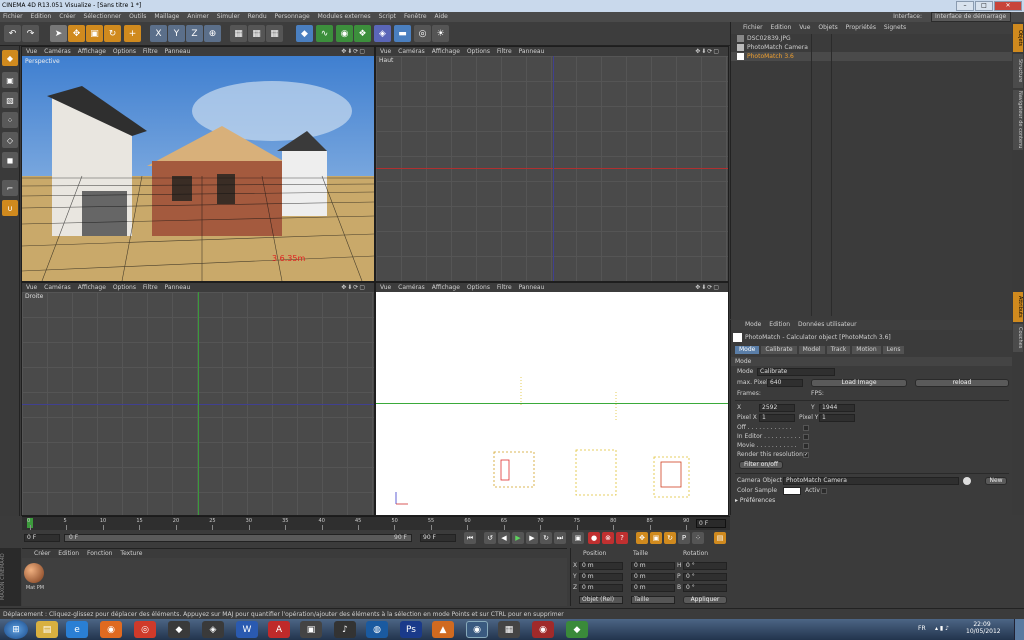  What do you see at coordinates (68, 553) in the screenshot?
I see `mat-menu-edition: Edition` at bounding box center [68, 553].